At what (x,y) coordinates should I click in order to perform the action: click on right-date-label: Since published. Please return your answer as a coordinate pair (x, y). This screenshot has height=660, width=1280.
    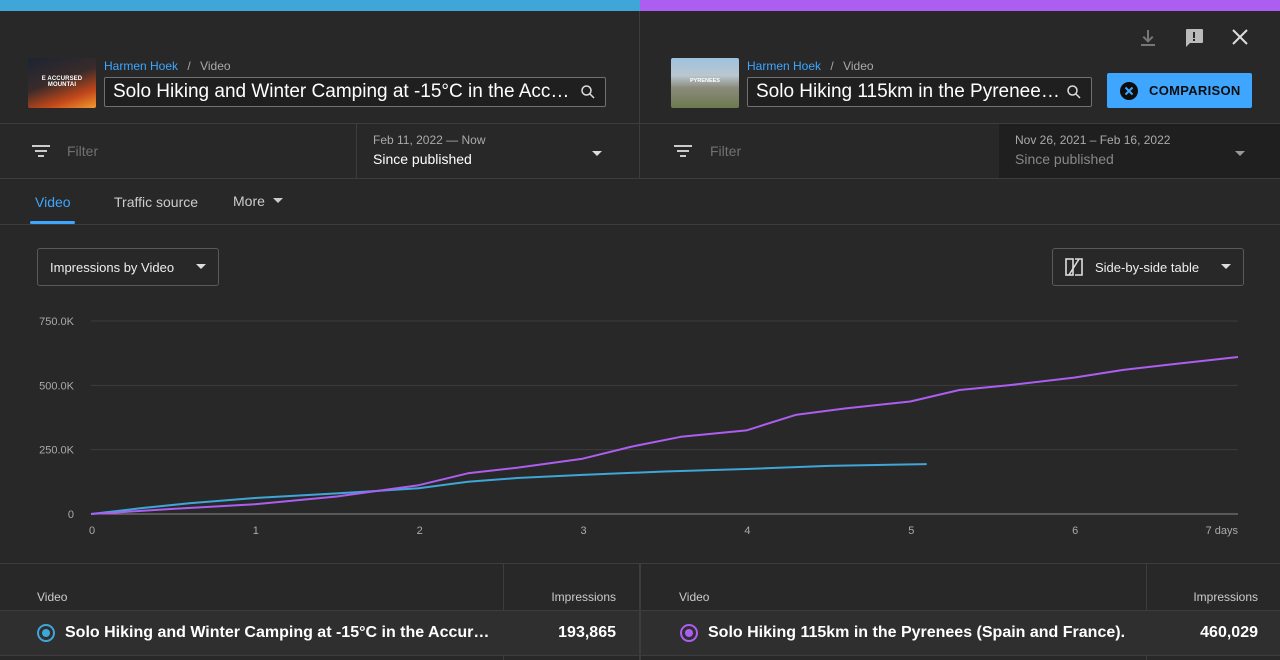
    Looking at the image, I should click on (1064, 159).